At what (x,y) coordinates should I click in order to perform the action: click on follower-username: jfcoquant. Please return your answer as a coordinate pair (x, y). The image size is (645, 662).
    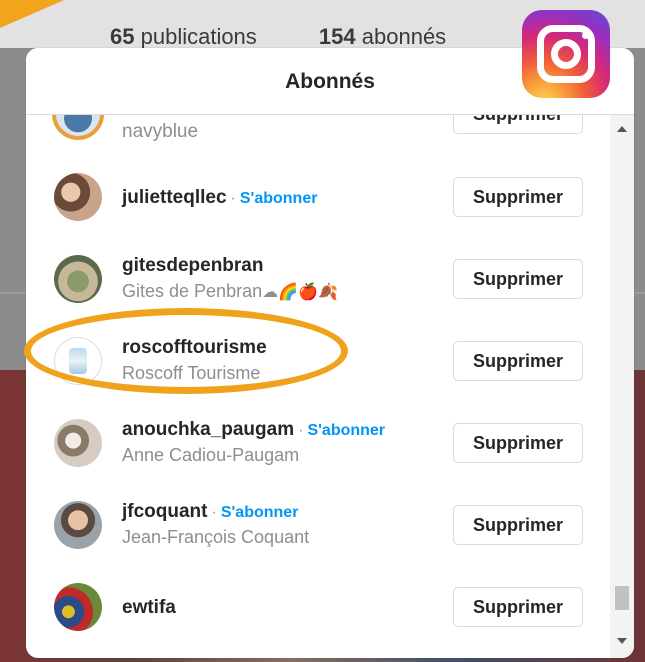
    Looking at the image, I should click on (165, 511).